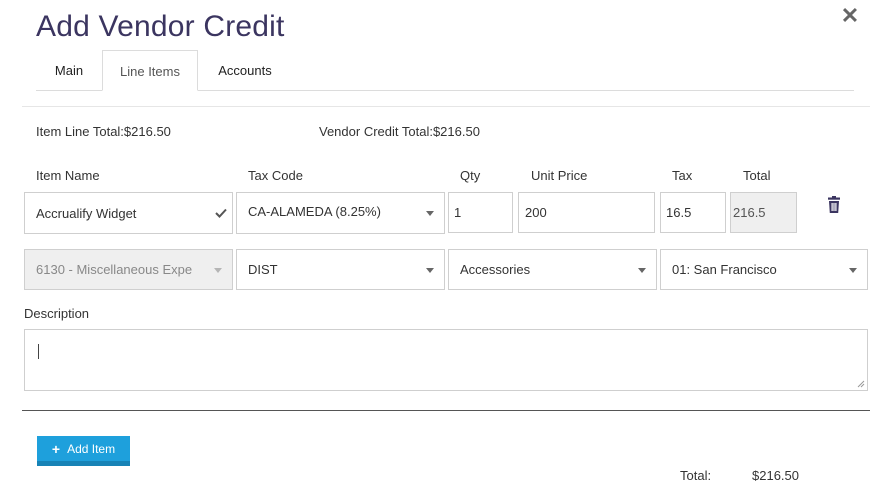 This screenshot has width=885, height=497. What do you see at coordinates (340, 269) in the screenshot?
I see `department-select: DIST` at bounding box center [340, 269].